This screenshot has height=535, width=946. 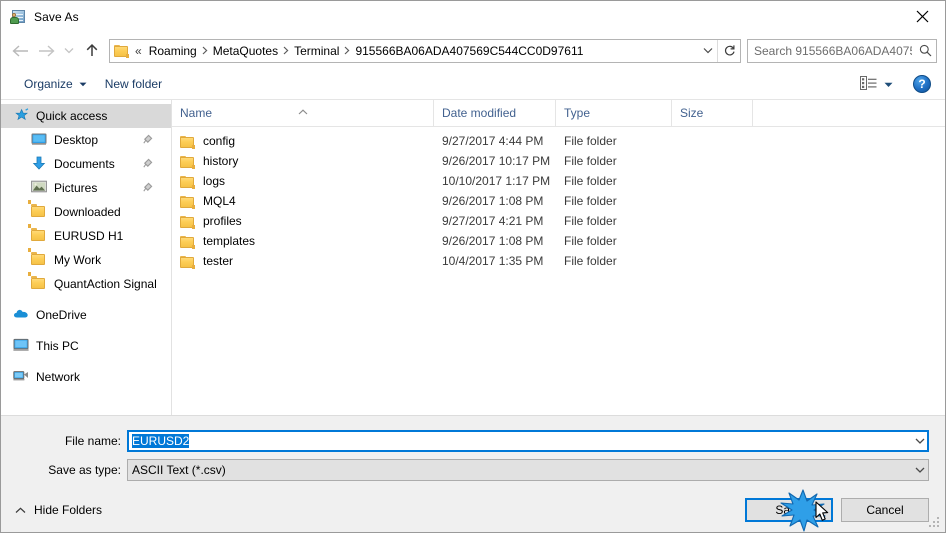 I want to click on file-name-cell: profiles, so click(x=303, y=221).